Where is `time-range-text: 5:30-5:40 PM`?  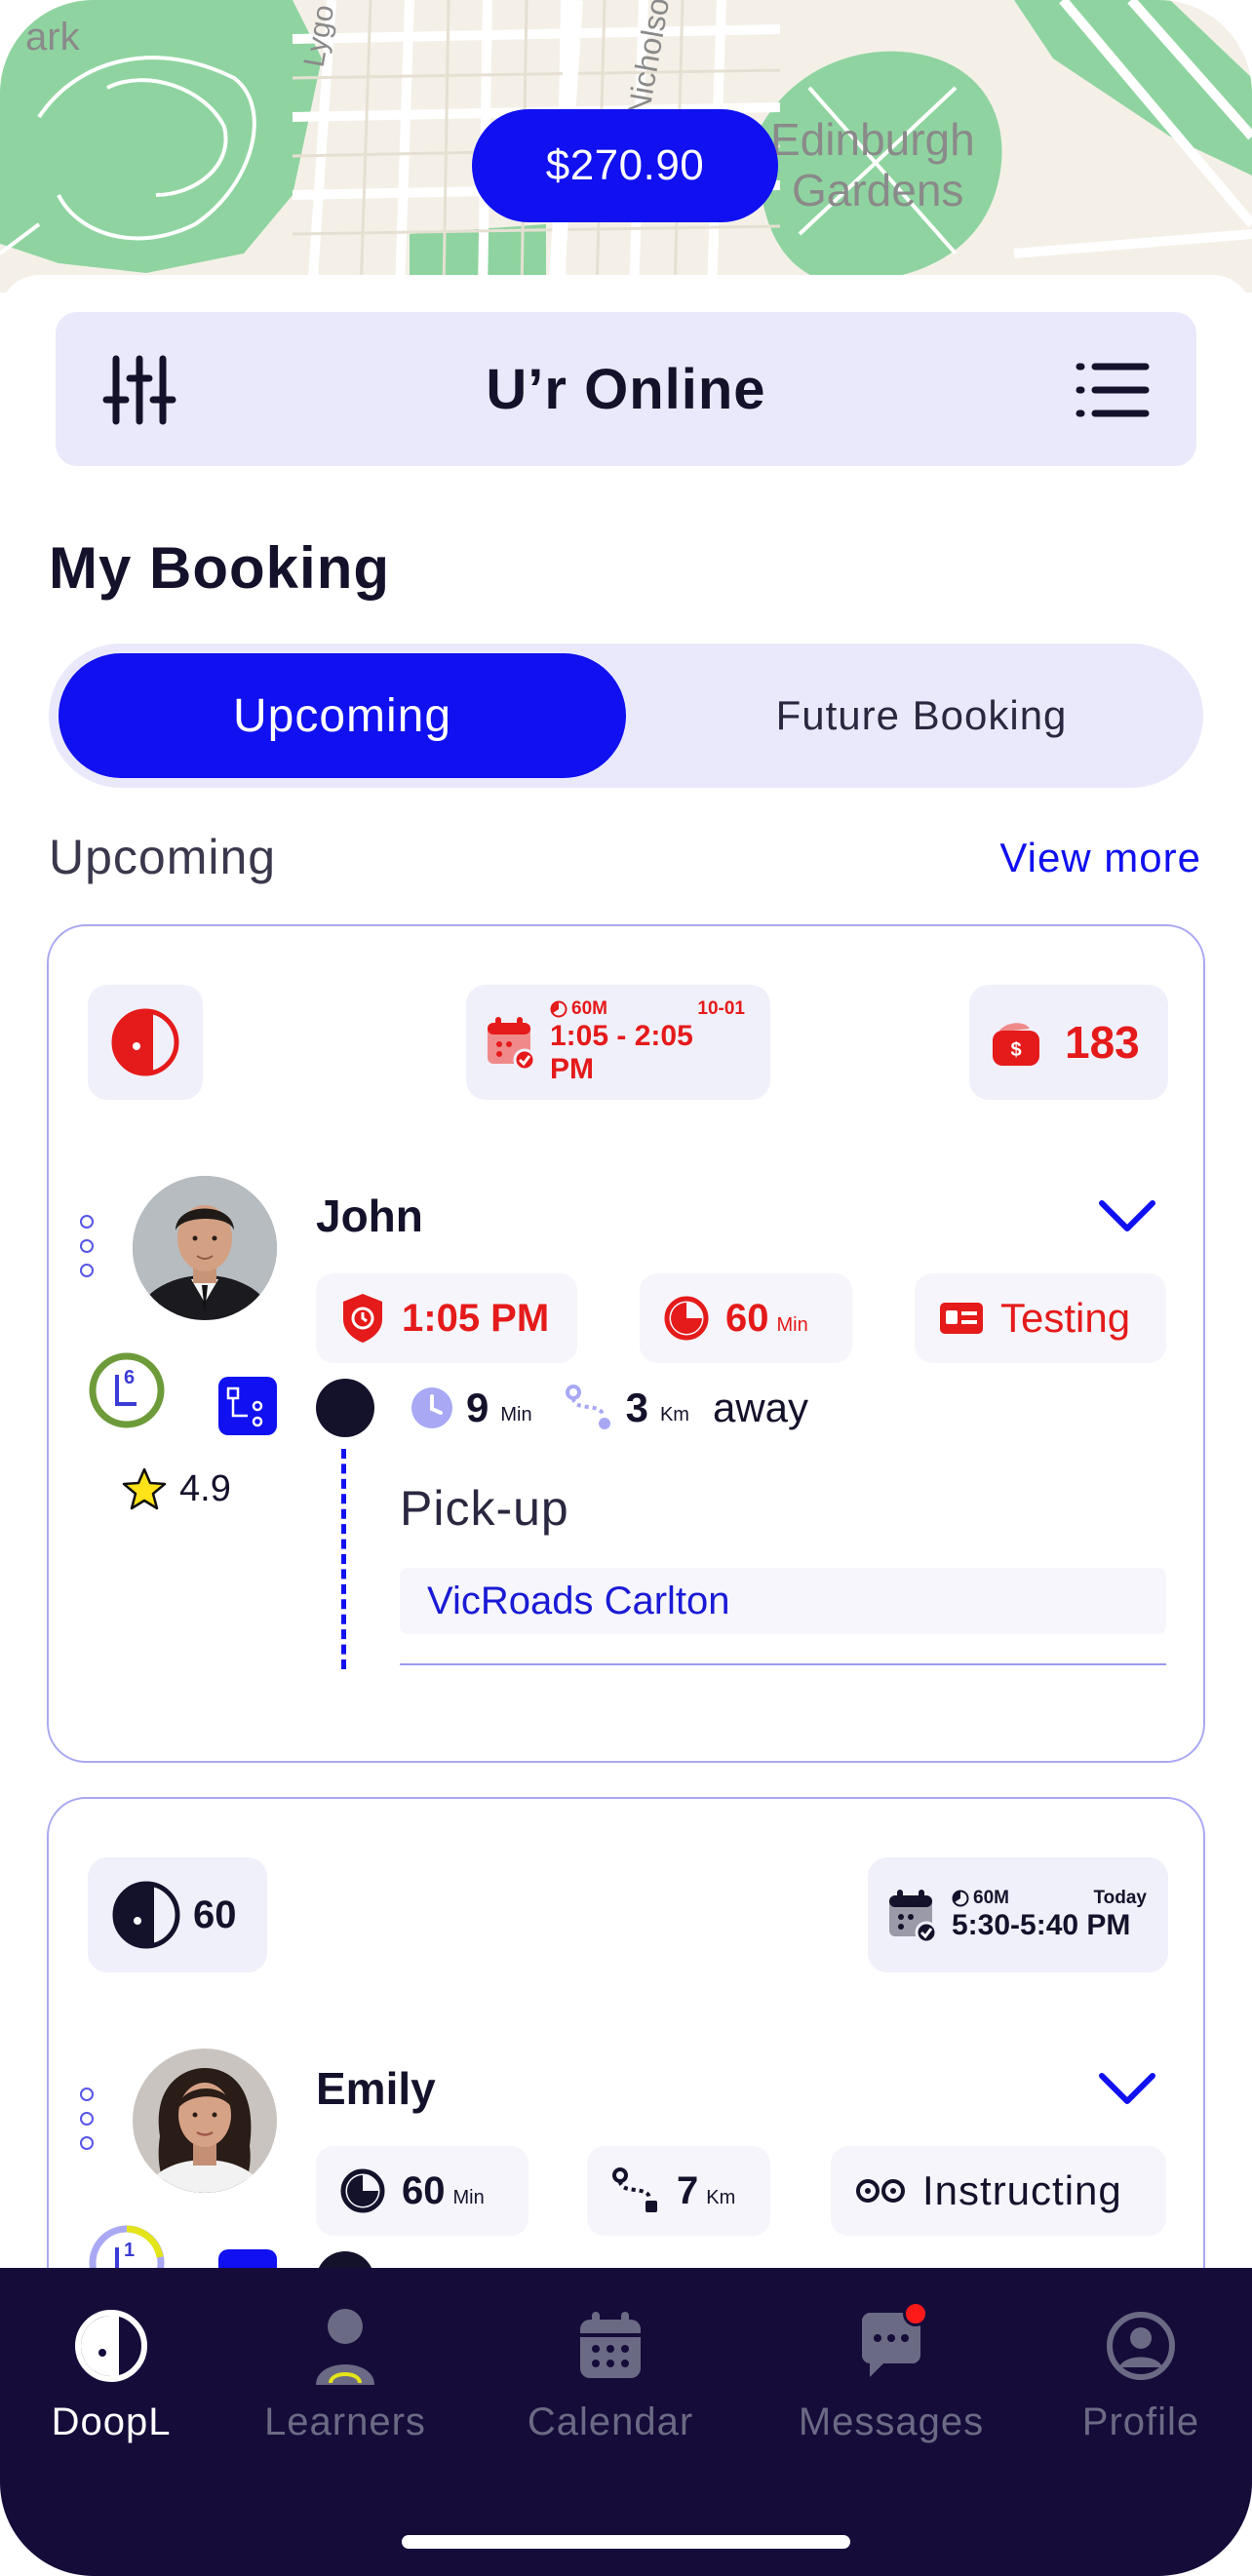 time-range-text: 5:30-5:40 PM is located at coordinates (1041, 1925).